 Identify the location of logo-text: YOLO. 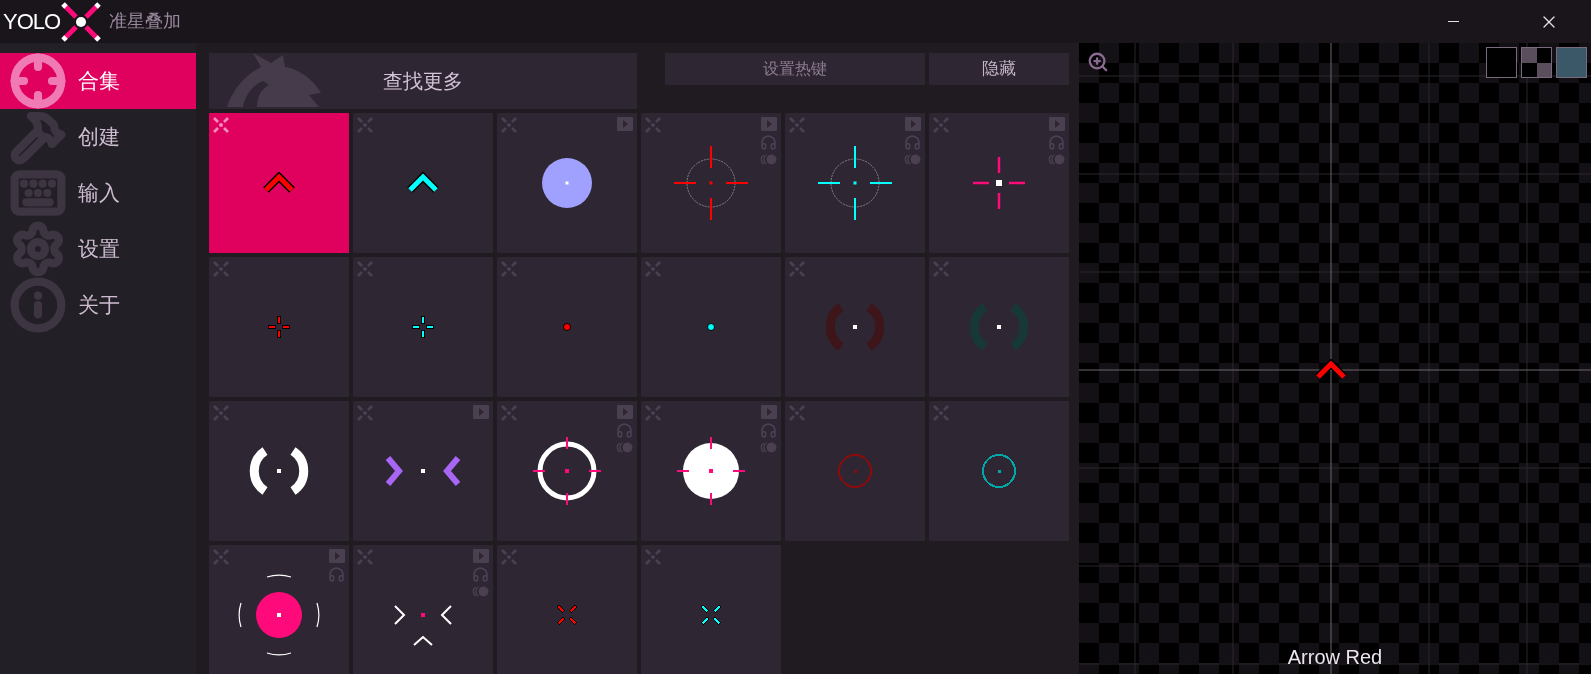
(32, 22).